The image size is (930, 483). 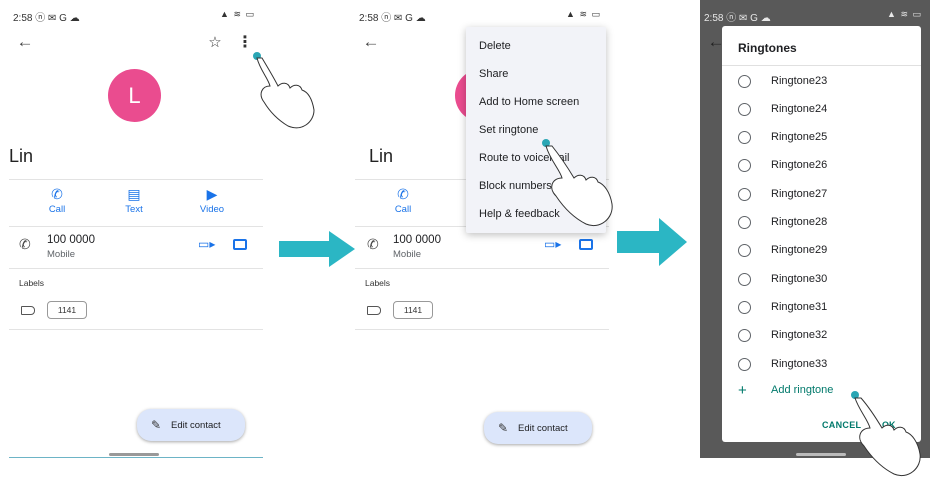 I want to click on star-icon: ☆, so click(x=215, y=42).